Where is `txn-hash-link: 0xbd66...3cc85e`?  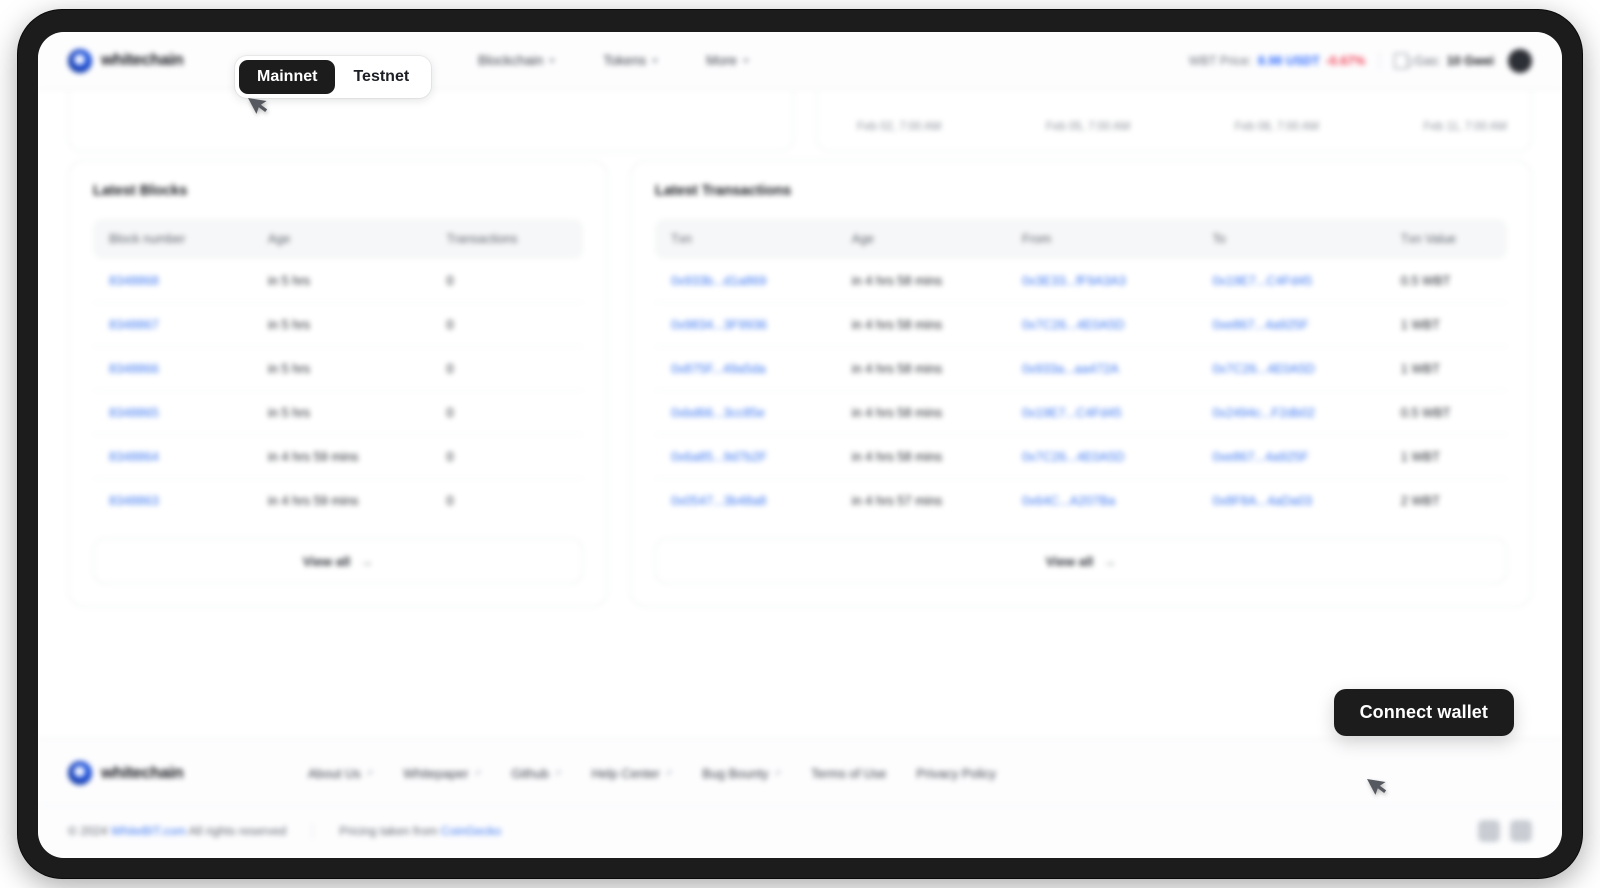 txn-hash-link: 0xbd66...3cc85e is located at coordinates (747, 412).